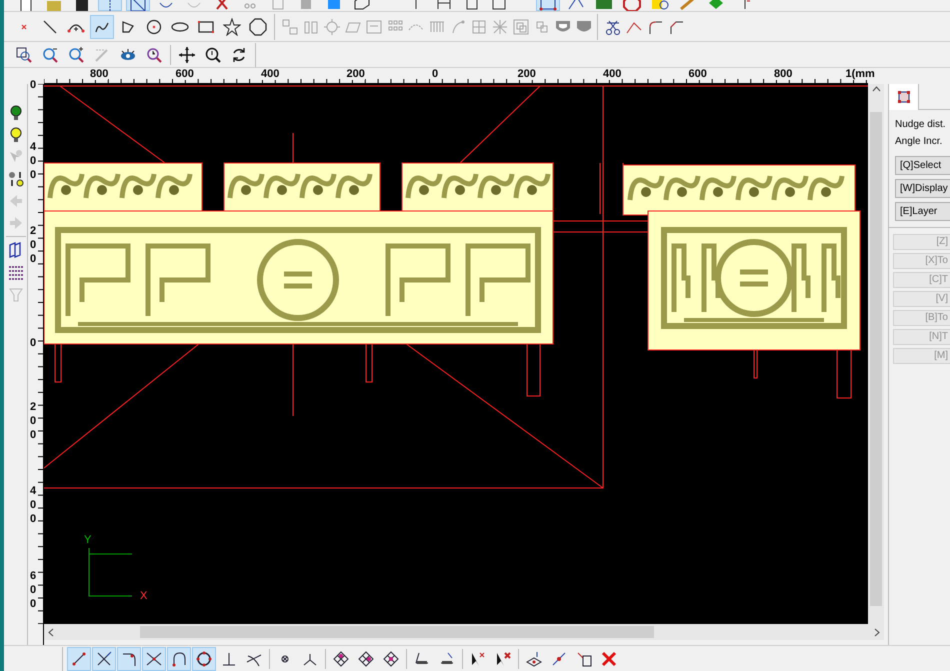 The width and height of the screenshot is (950, 671). Describe the element at coordinates (877, 632) in the screenshot. I see `scroll-right-icon` at that location.